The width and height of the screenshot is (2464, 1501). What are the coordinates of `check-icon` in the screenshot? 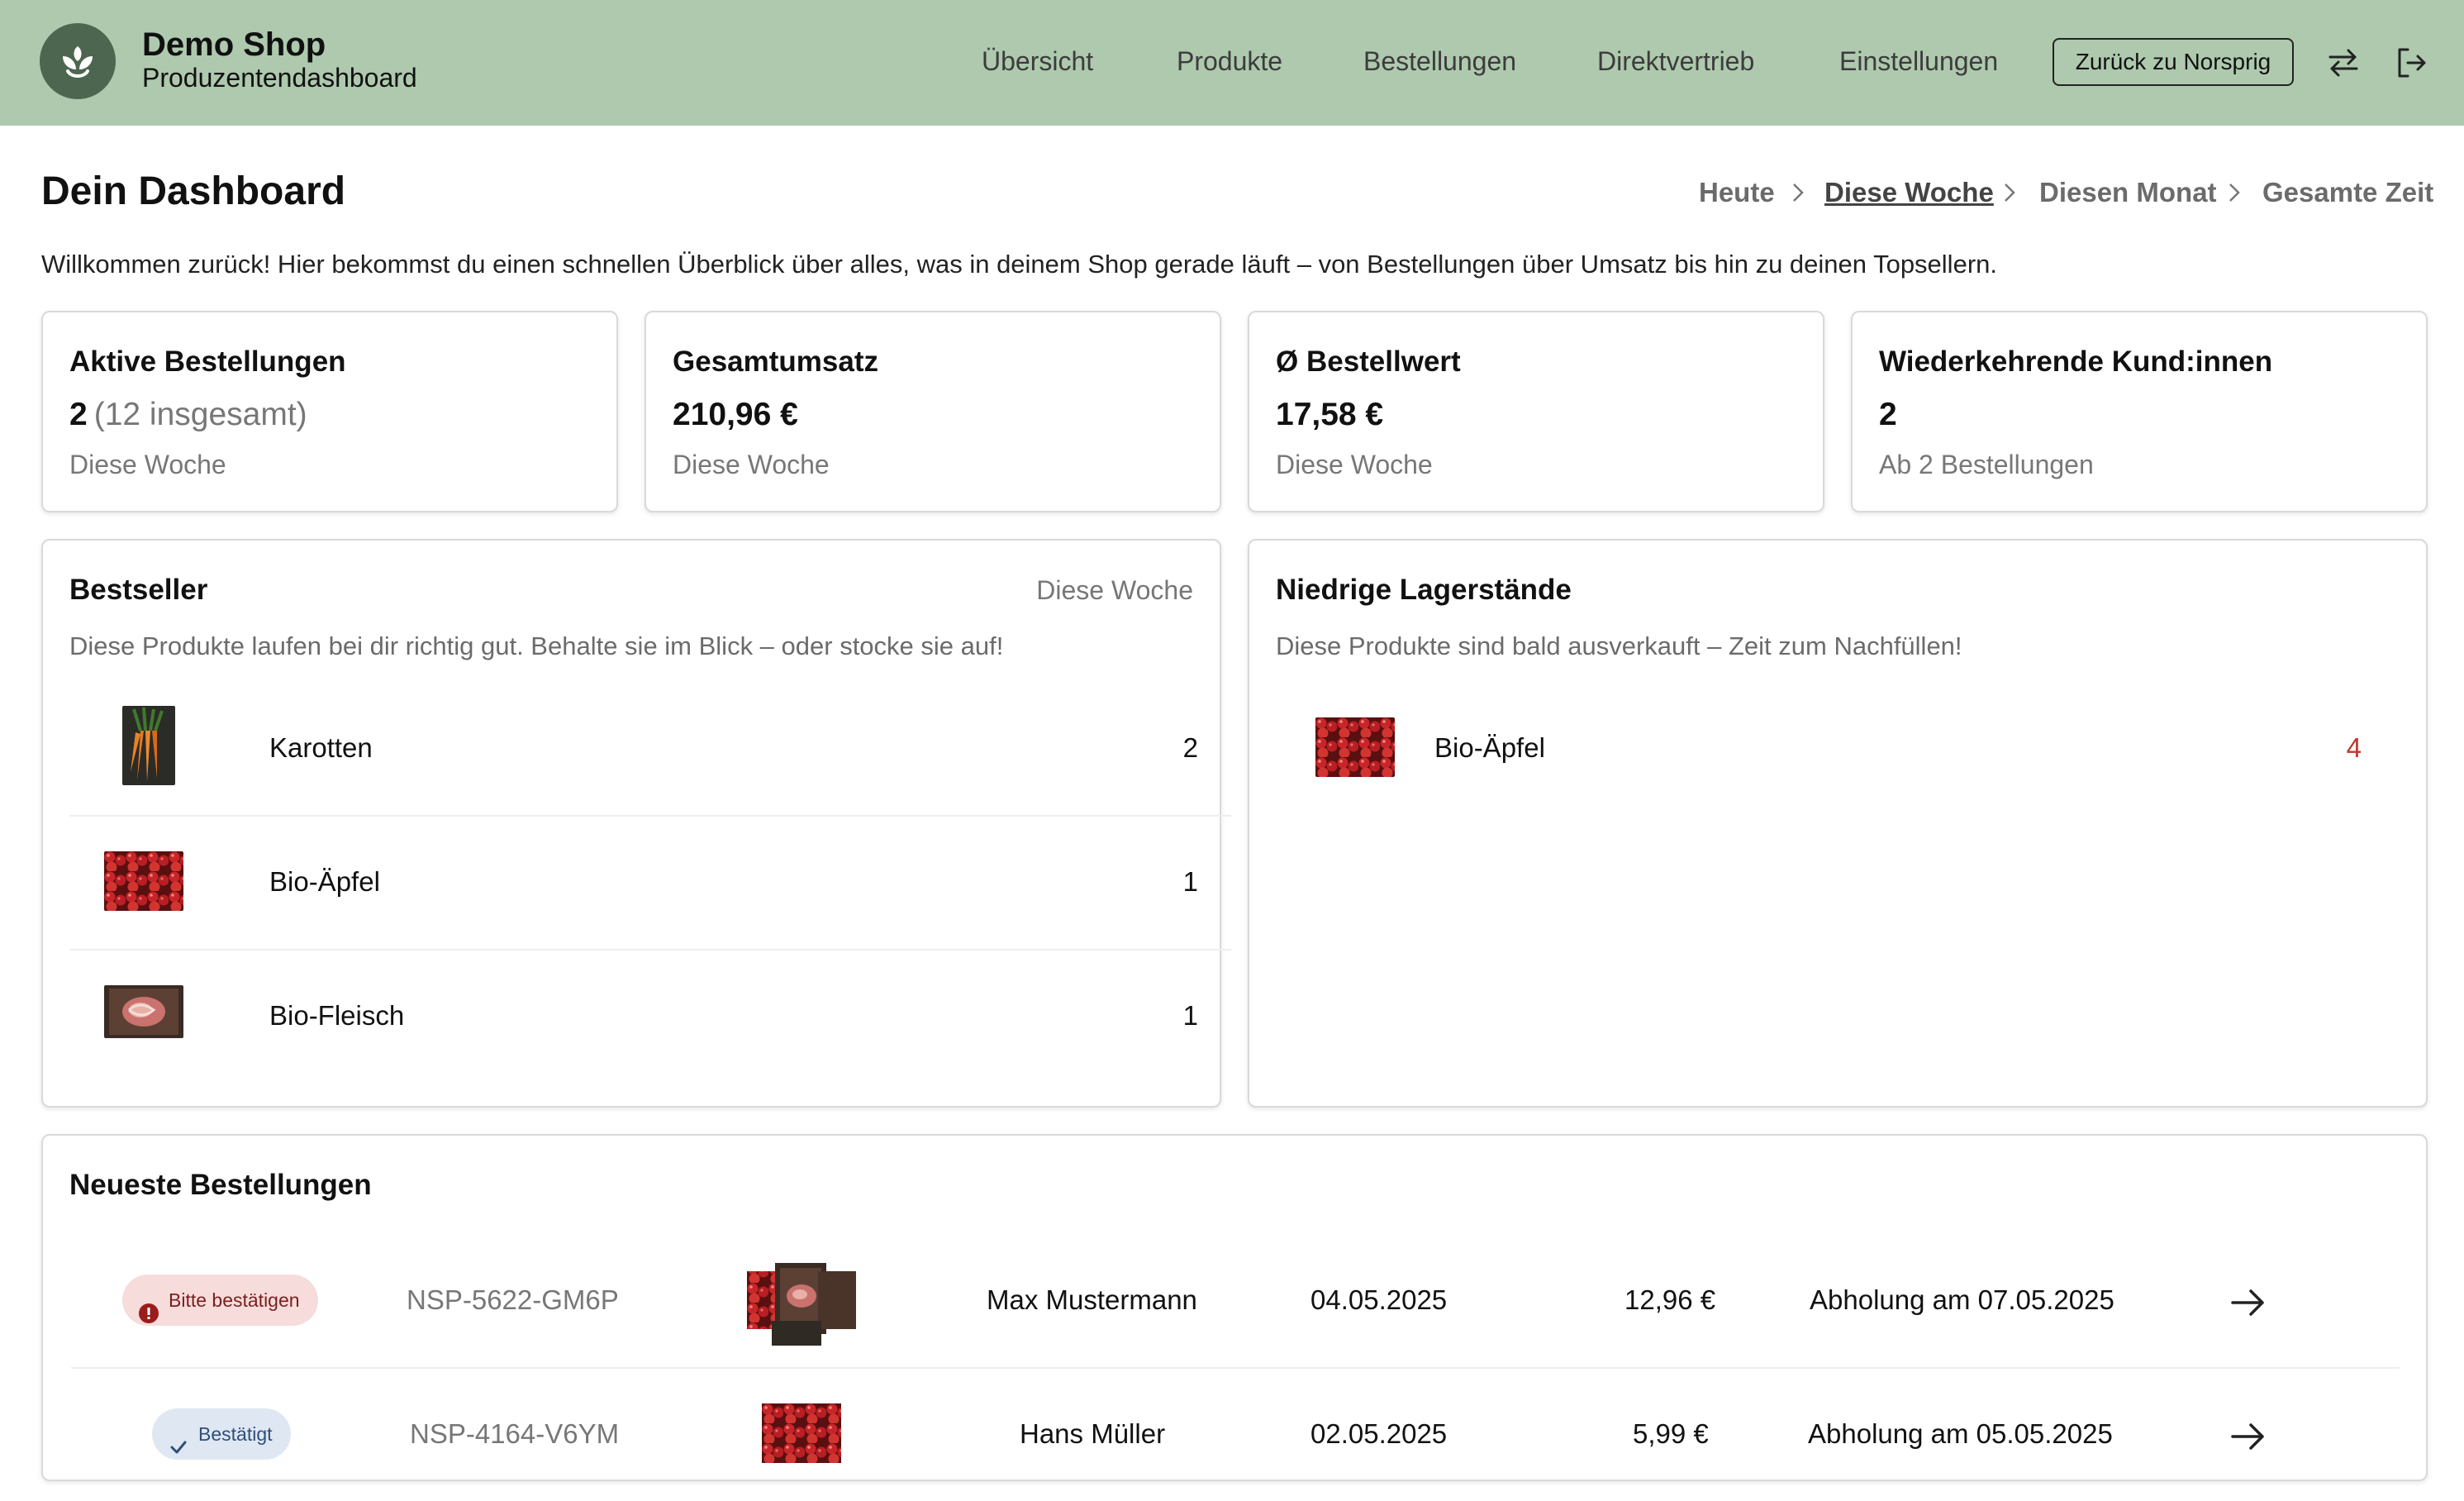 It's located at (179, 1450).